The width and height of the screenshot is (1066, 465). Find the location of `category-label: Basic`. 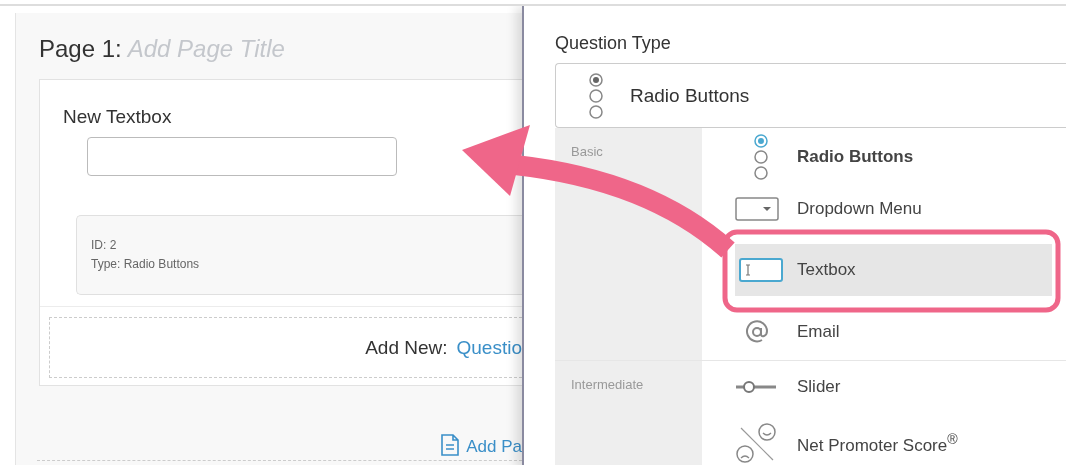

category-label: Basic is located at coordinates (587, 151).